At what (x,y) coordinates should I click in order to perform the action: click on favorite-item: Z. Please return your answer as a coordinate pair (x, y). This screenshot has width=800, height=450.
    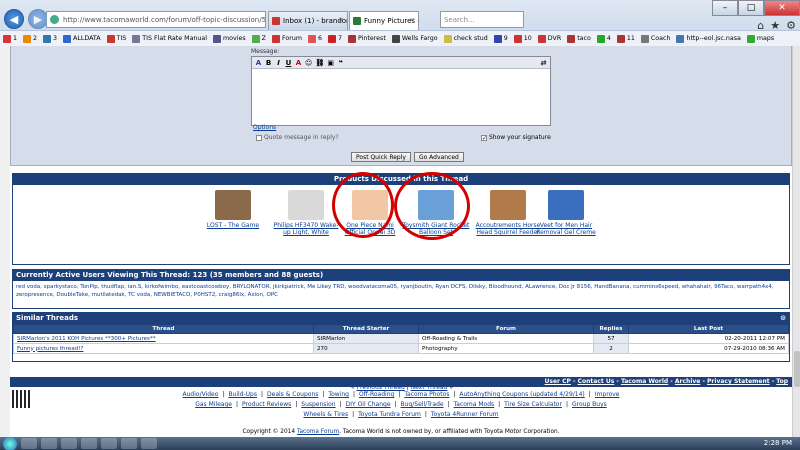
    Looking at the image, I should click on (258, 38).